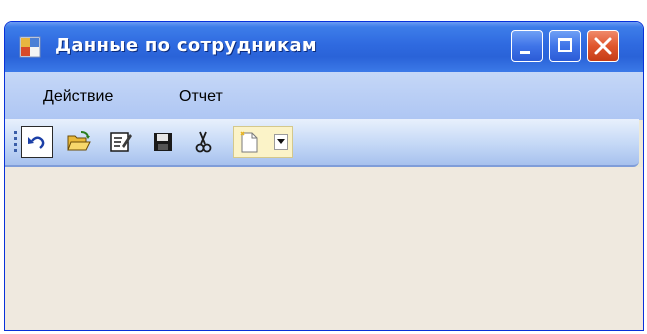  I want to click on open-folder-icon, so click(79, 141).